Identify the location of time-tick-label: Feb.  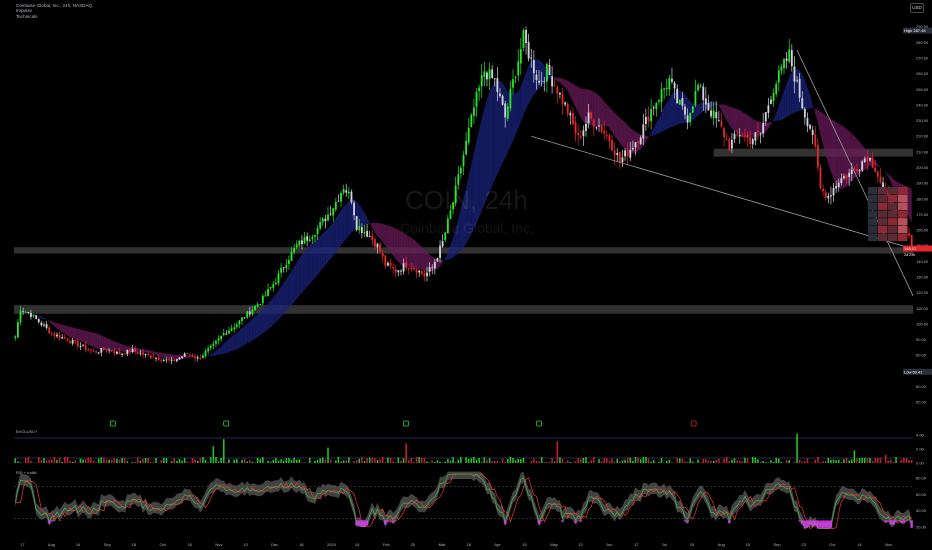
(387, 544).